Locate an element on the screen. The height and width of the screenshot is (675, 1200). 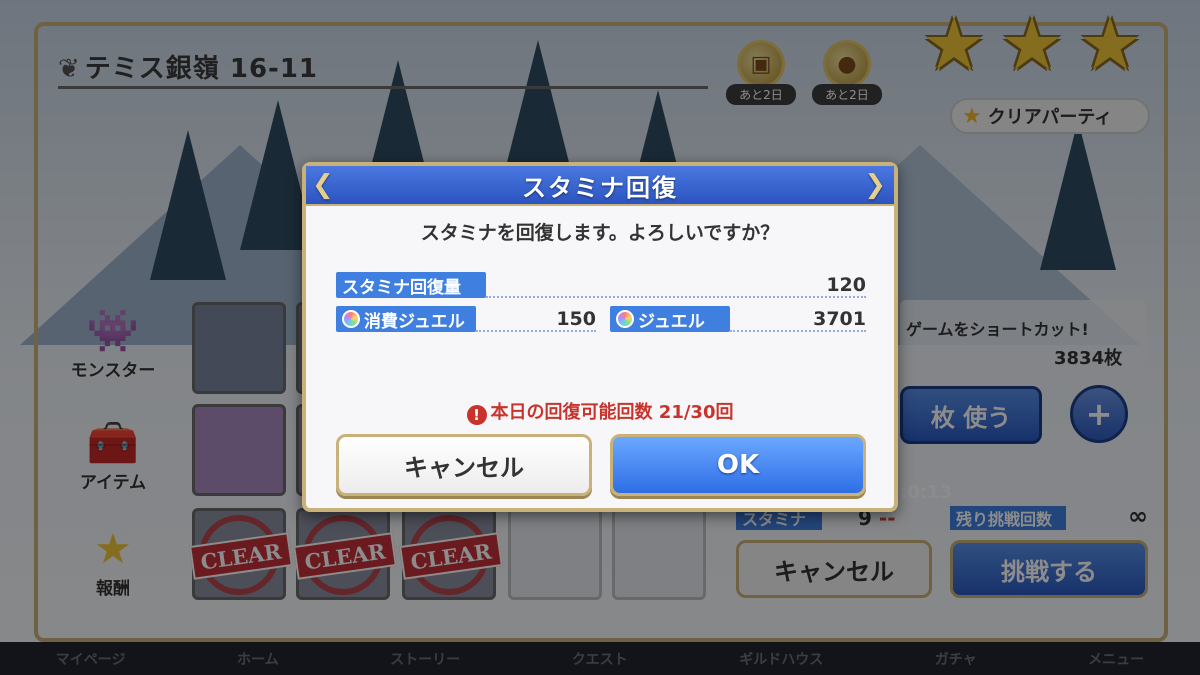
cancel-button: キャンセル is located at coordinates (464, 465).